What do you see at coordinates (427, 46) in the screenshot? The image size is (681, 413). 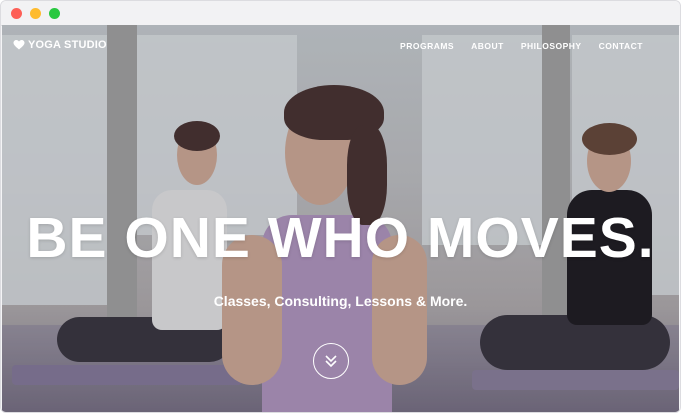 I see `nav-link-programs: PROGRAMS` at bounding box center [427, 46].